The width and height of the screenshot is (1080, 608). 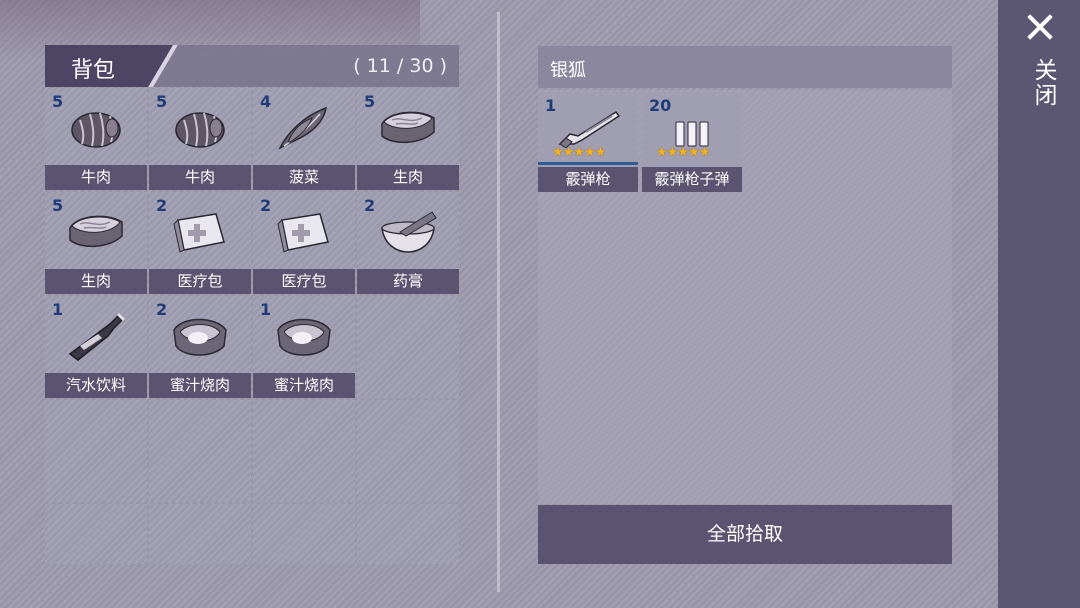 What do you see at coordinates (1039, 304) in the screenshot?
I see `close-panel: 关闭` at bounding box center [1039, 304].